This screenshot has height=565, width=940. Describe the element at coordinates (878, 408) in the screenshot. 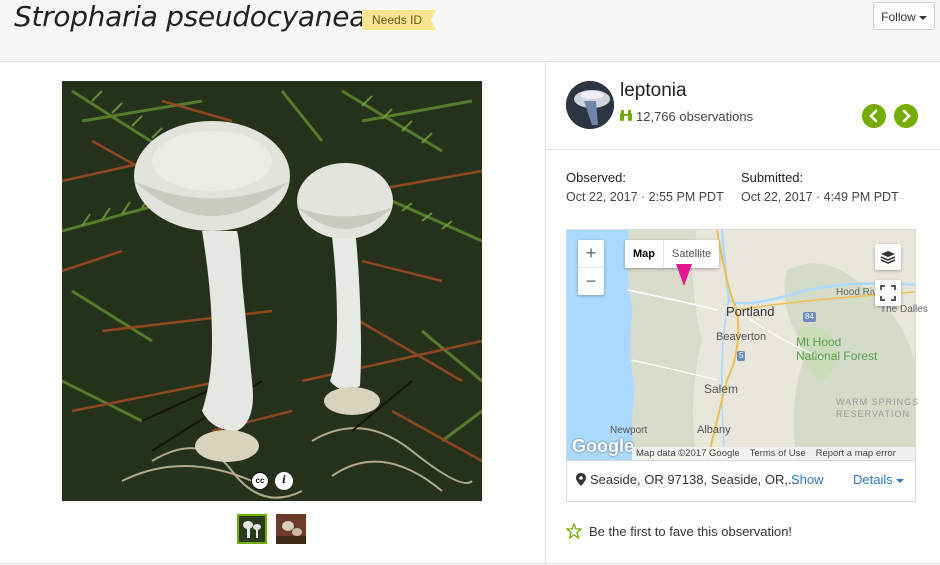

I see `map-label-reservation: WARM SPRINGS RESERVATION` at that location.